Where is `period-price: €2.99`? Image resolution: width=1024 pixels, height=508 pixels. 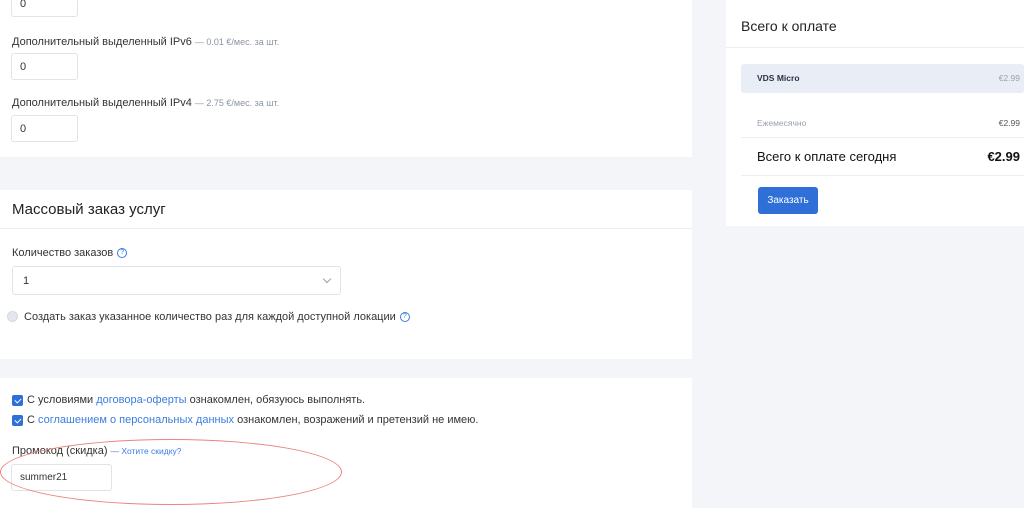
period-price: €2.99 is located at coordinates (1009, 123).